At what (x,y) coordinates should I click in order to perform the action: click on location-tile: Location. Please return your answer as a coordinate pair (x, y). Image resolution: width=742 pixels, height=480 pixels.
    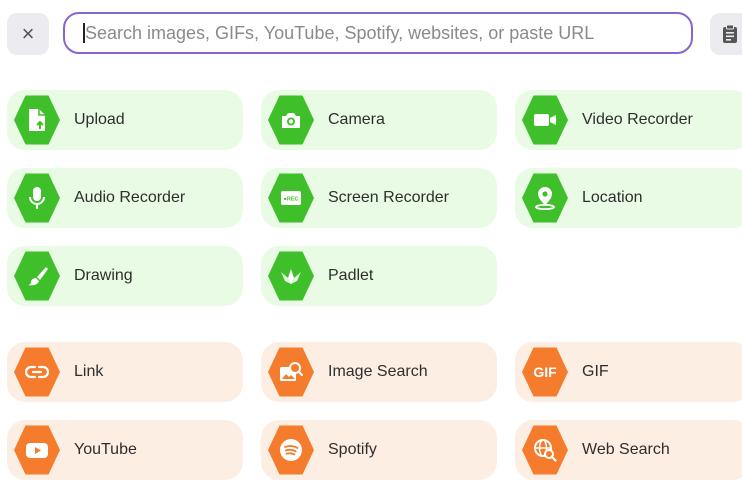
    Looking at the image, I should click on (628, 198).